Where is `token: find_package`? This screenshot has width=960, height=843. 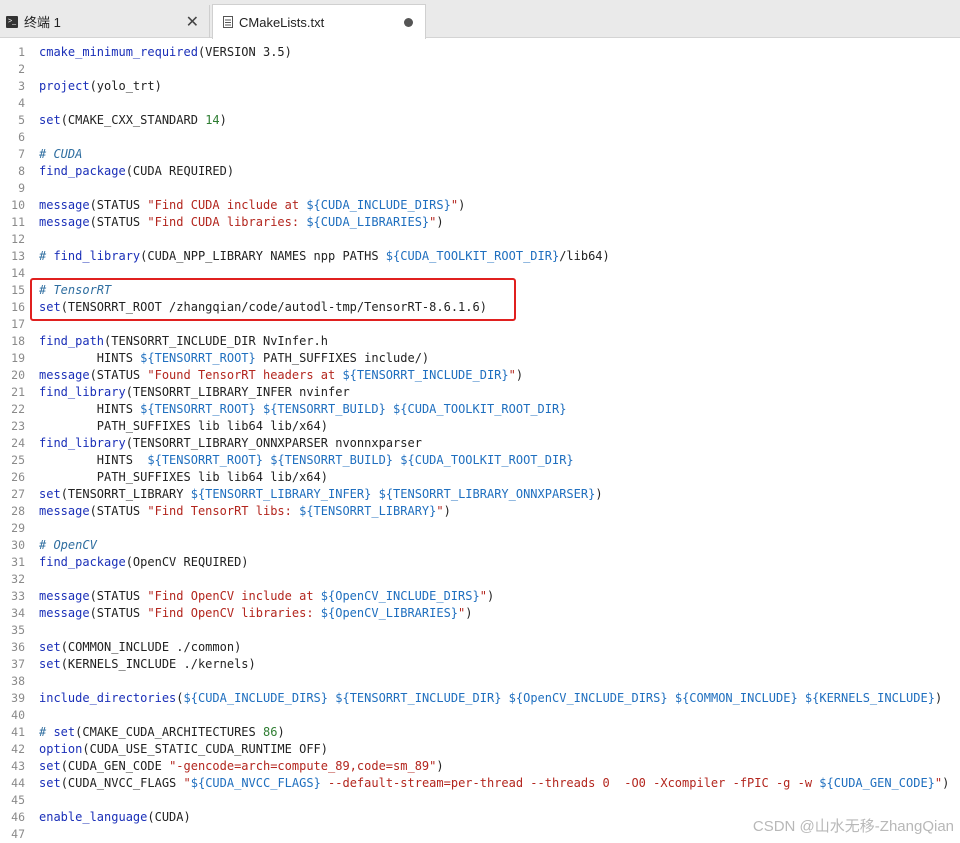 token: find_package is located at coordinates (82, 562).